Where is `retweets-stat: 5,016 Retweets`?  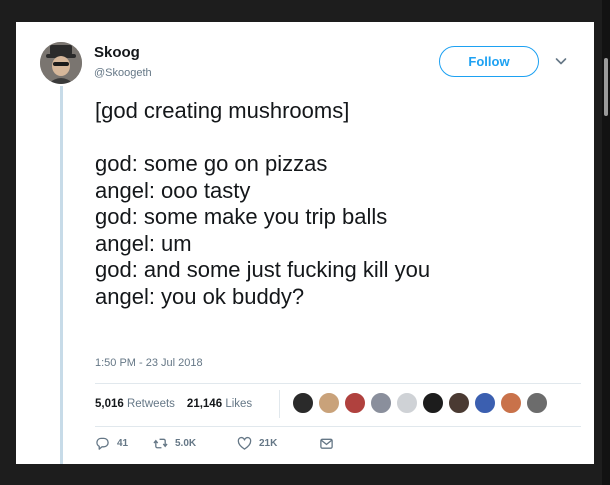 retweets-stat: 5,016 Retweets is located at coordinates (135, 404).